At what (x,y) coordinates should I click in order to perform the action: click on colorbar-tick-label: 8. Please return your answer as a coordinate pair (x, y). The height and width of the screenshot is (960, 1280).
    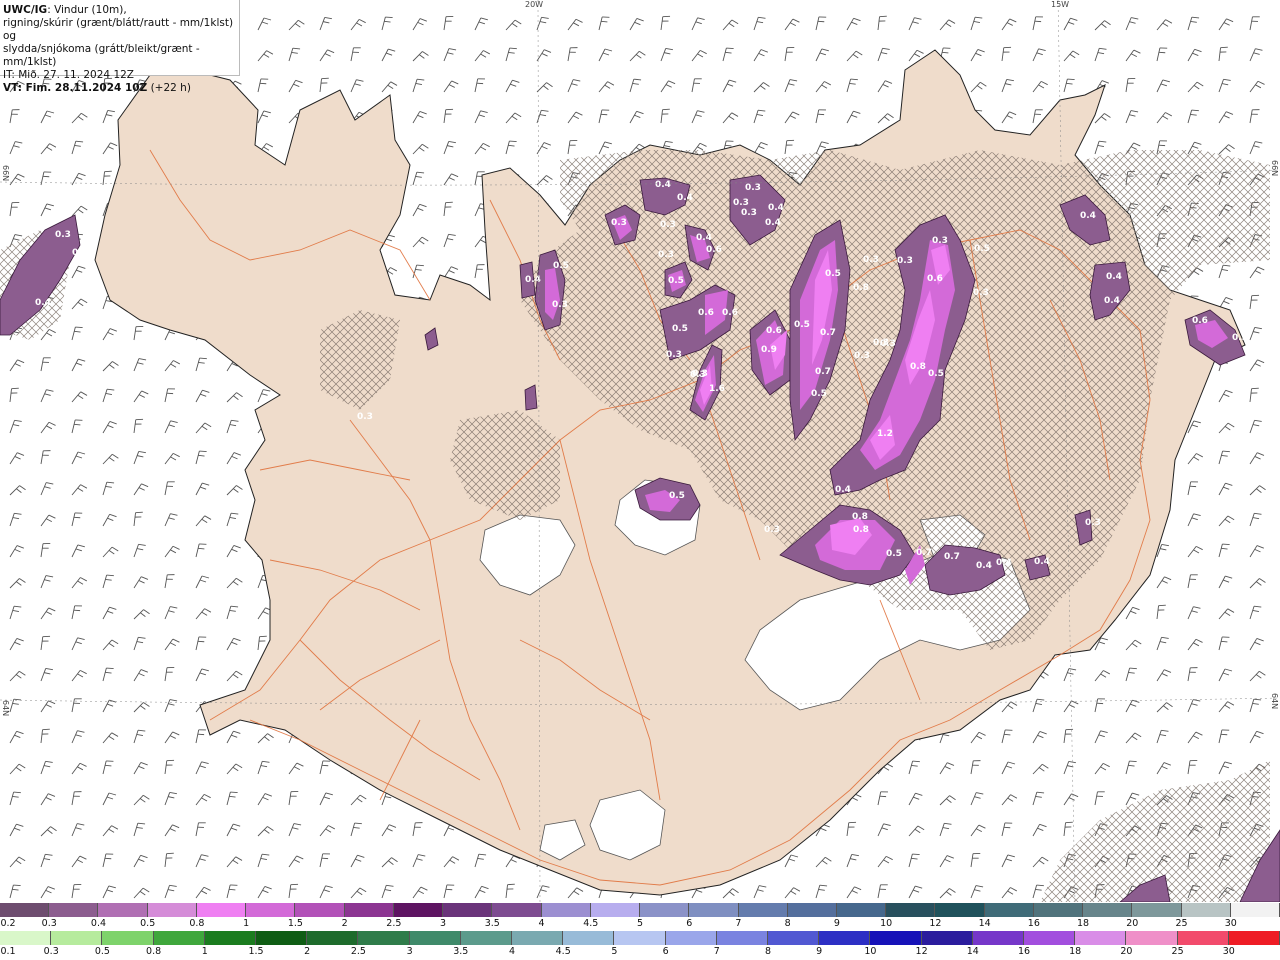
    Looking at the image, I should click on (768, 951).